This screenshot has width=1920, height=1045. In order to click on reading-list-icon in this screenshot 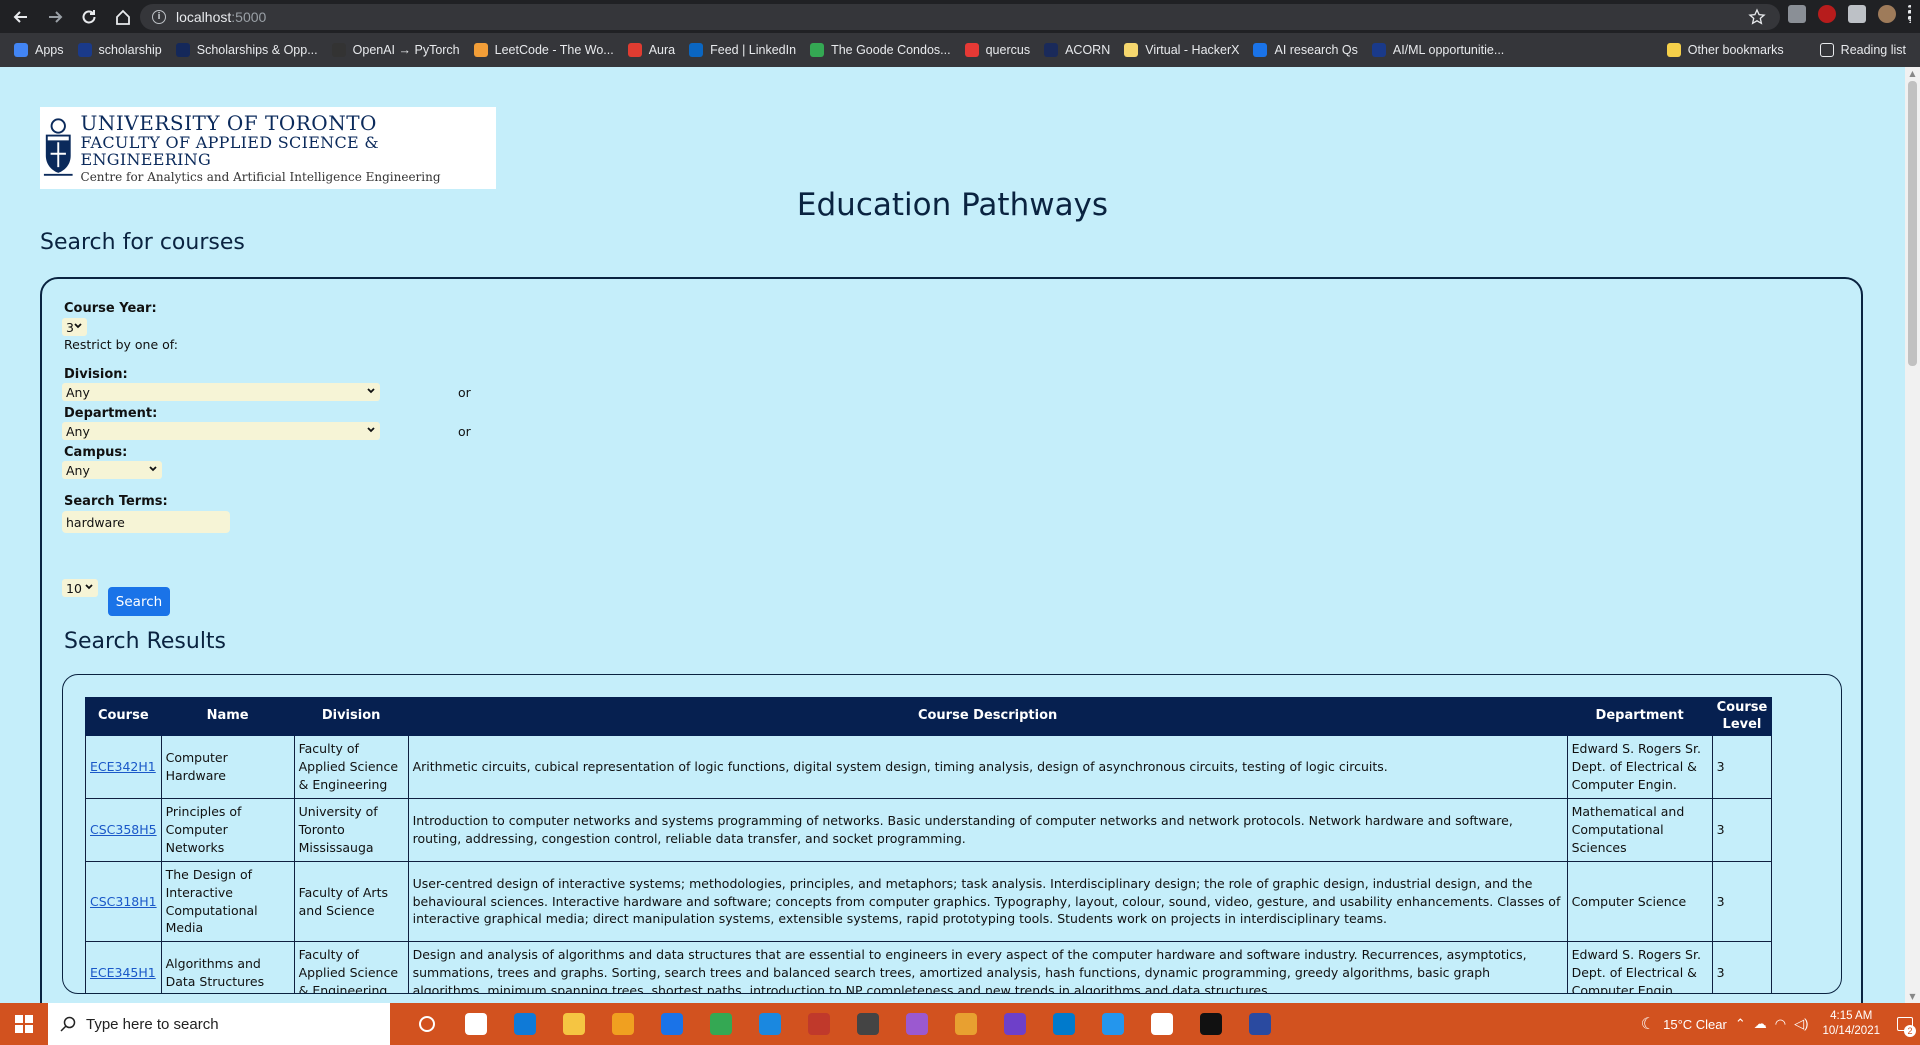, I will do `click(1826, 50)`.